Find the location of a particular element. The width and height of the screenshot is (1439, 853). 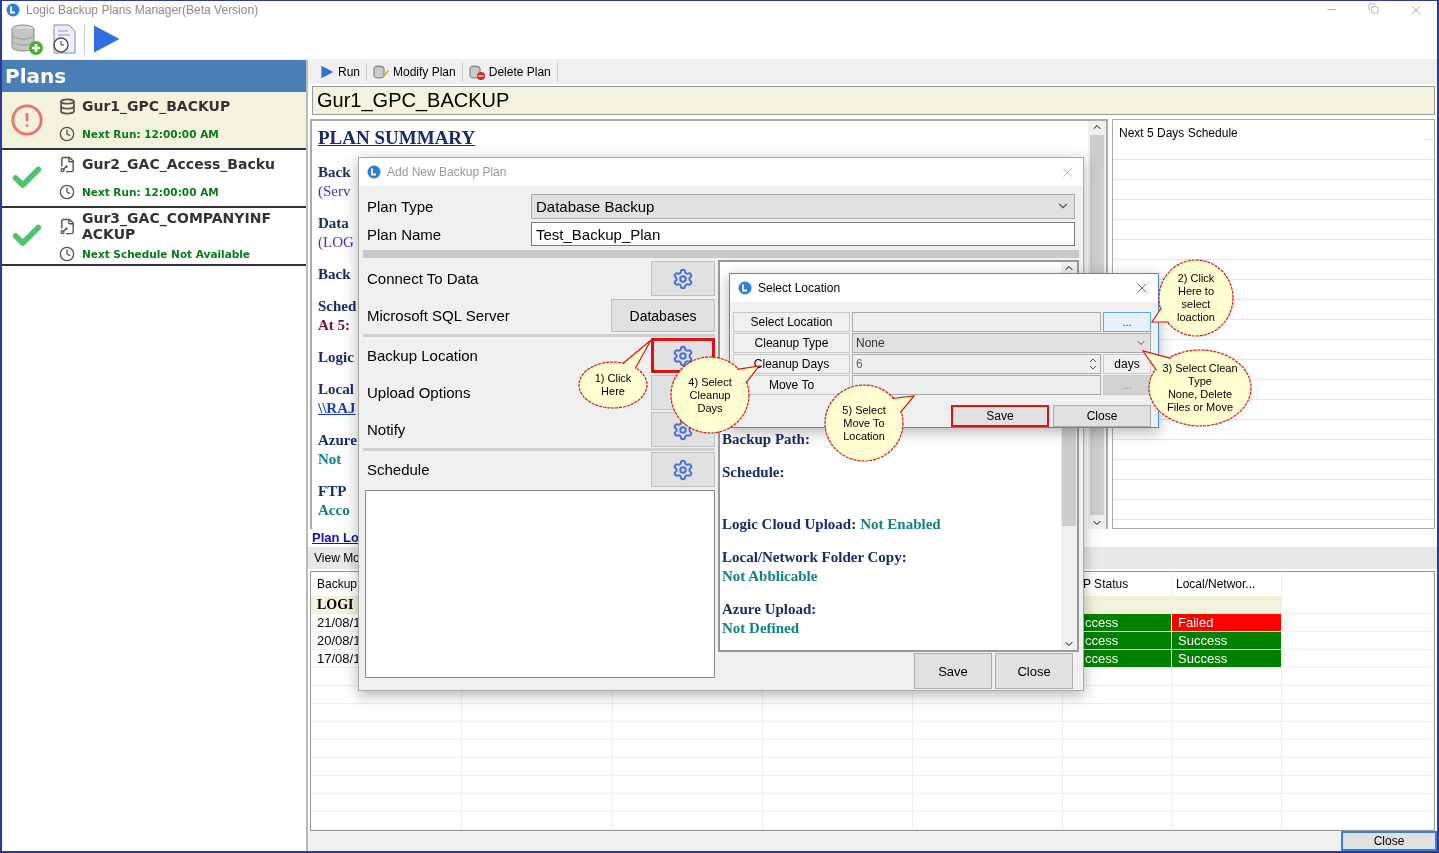

dialog-title: Select Location is located at coordinates (799, 288).